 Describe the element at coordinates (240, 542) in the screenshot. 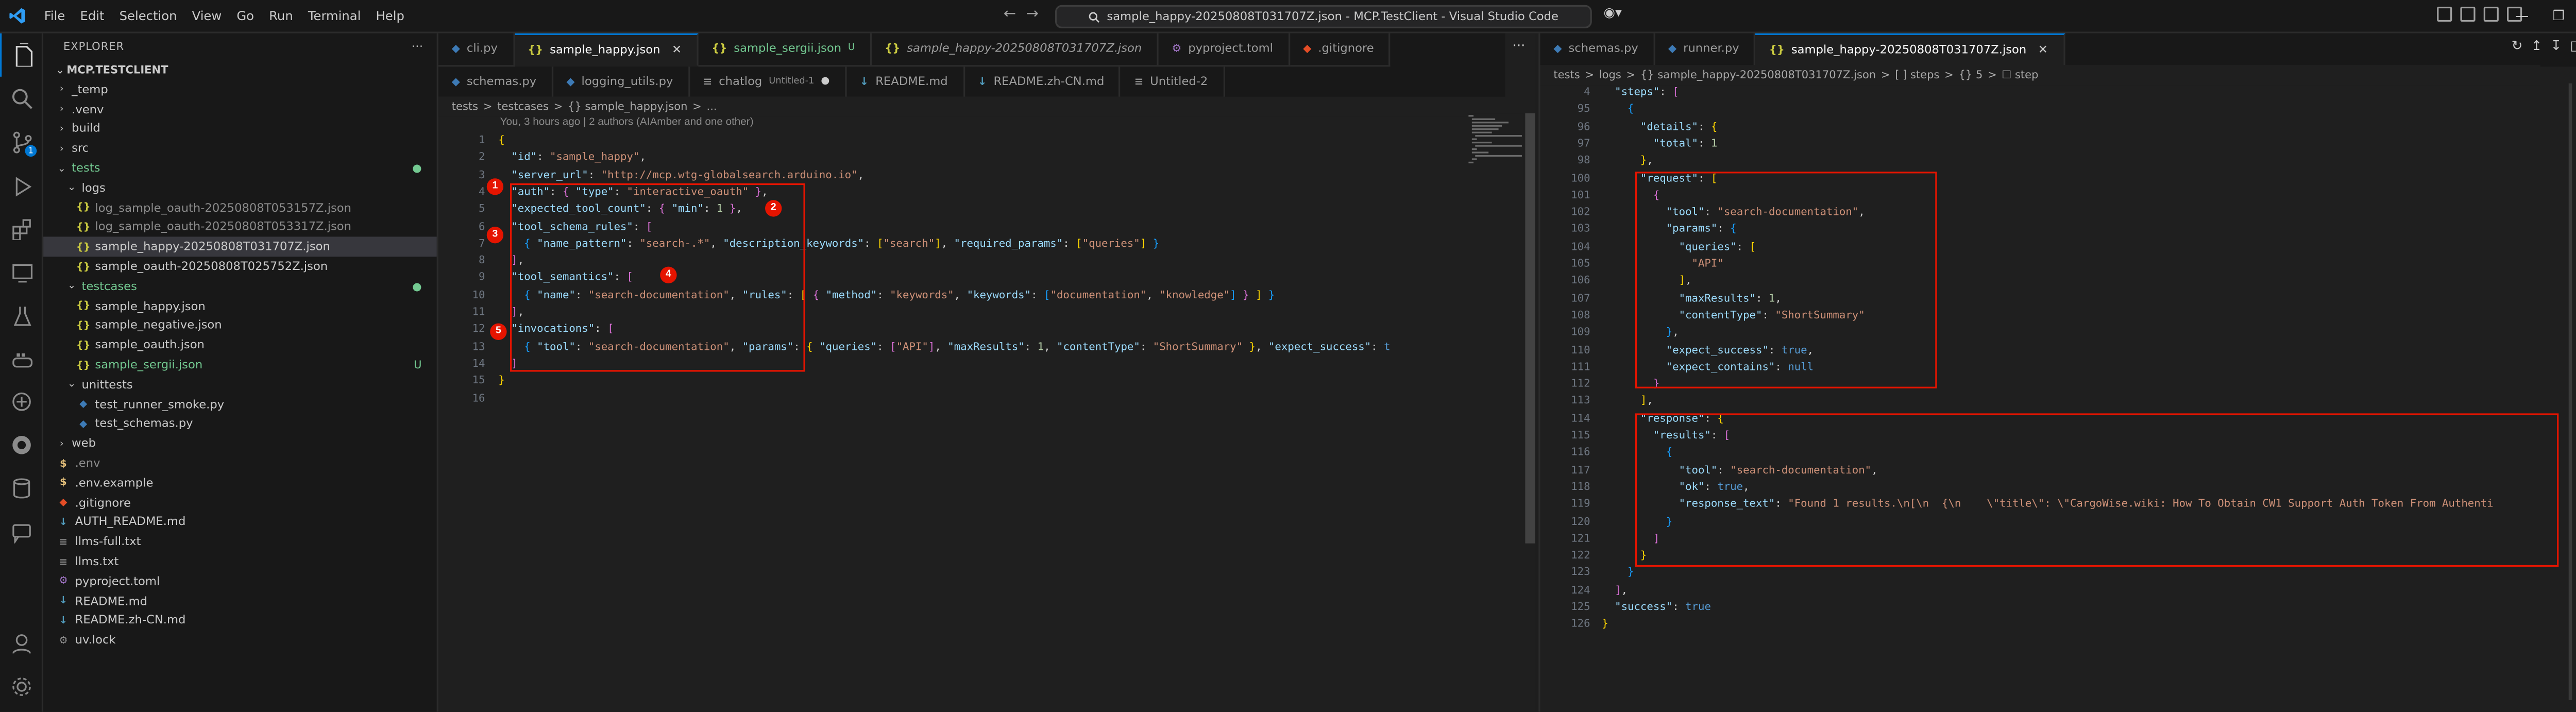

I see `file-item: ≡ llms-full.txt` at that location.